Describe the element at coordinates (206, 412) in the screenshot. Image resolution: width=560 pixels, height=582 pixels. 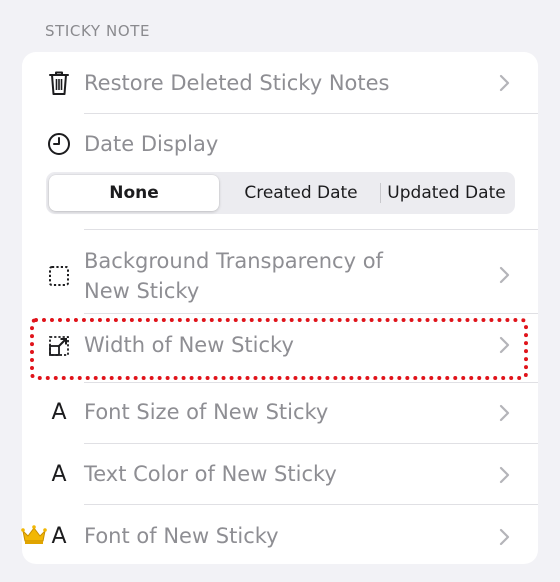
I see `font-size-label: Font Size of New Sticky` at that location.